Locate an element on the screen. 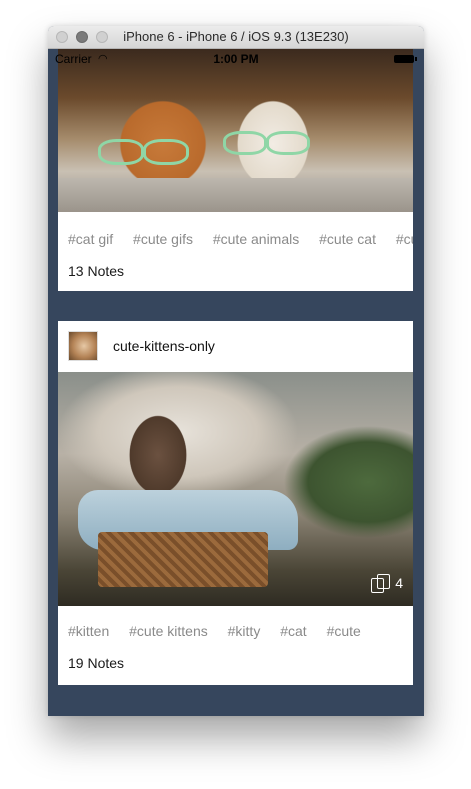 The width and height of the screenshot is (471, 789). tag: #cat gif is located at coordinates (90, 239).